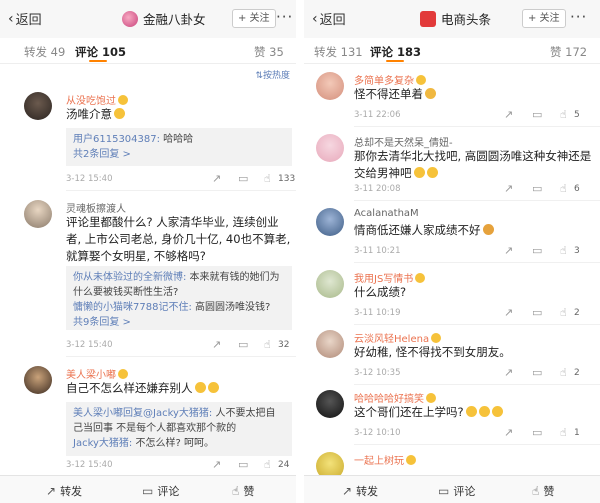  Describe the element at coordinates (377, 251) in the screenshot. I see `comment-time: 3-11 10:21` at that location.